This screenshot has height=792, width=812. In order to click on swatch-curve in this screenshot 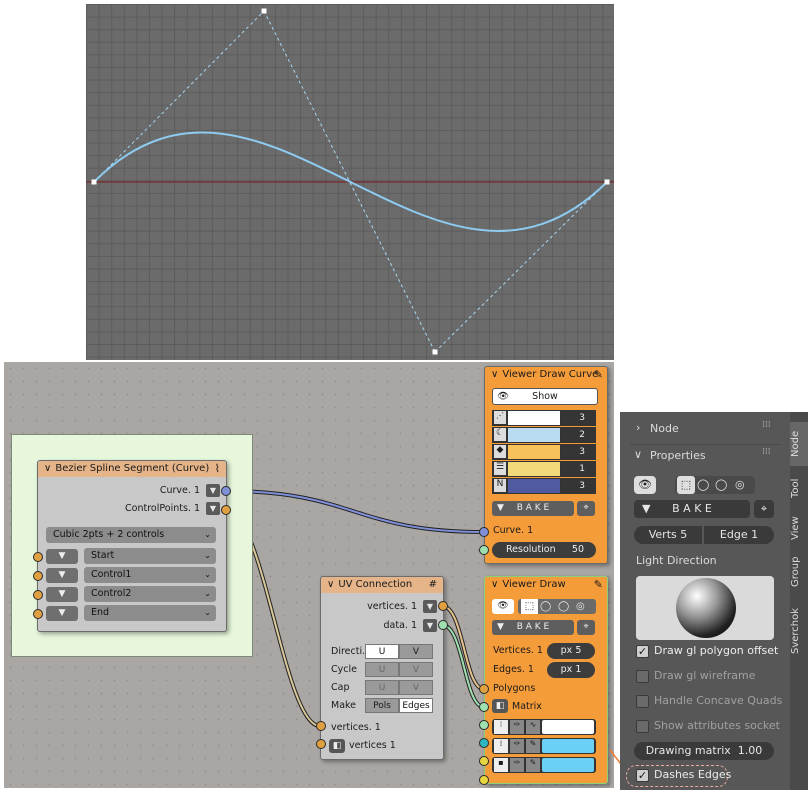, I will do `click(534, 435)`.